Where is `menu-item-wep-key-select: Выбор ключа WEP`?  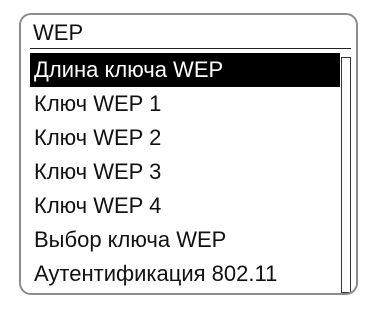
menu-item-wep-key-select: Выбор ключа WEP is located at coordinates (185, 240).